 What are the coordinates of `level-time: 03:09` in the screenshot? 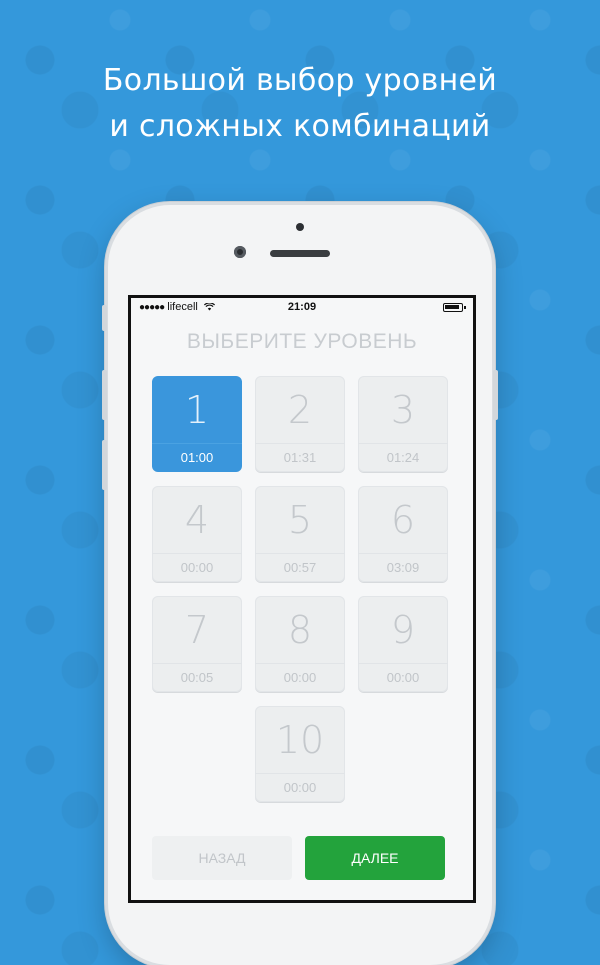 It's located at (403, 567).